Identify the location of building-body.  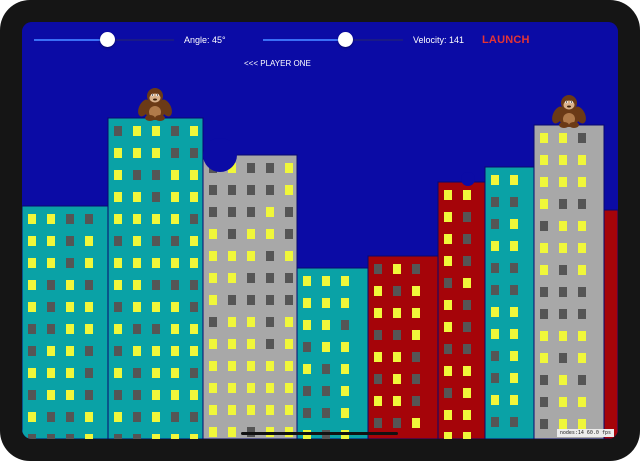
(403, 347).